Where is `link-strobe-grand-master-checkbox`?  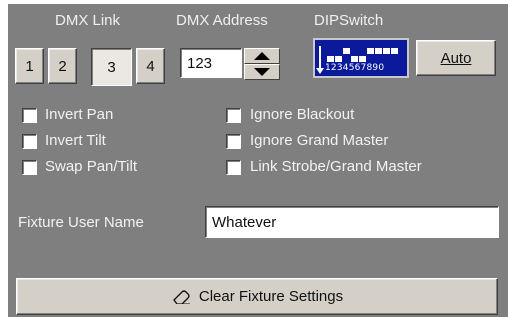
link-strobe-grand-master-checkbox is located at coordinates (233, 167).